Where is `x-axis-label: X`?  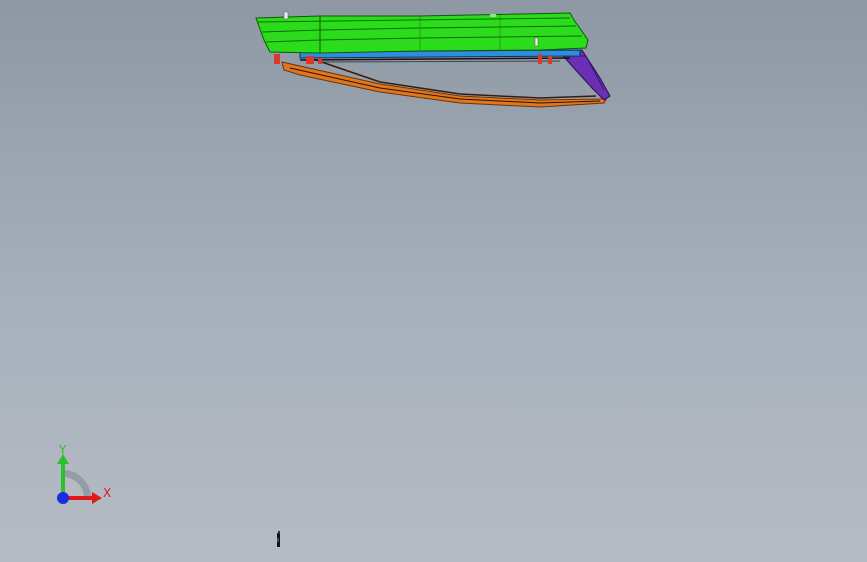
x-axis-label: X is located at coordinates (107, 493).